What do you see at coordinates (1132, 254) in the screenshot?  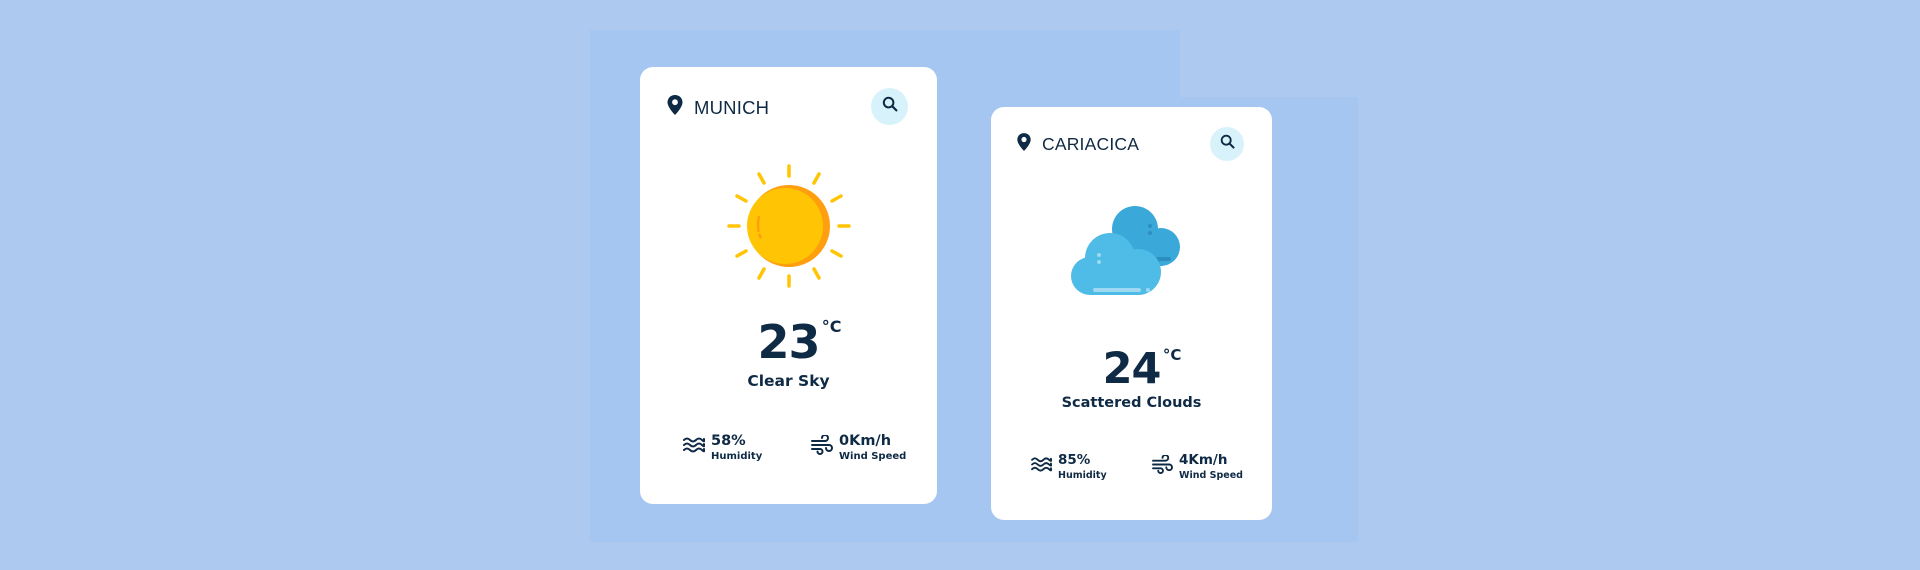 I see `clouds-icon` at bounding box center [1132, 254].